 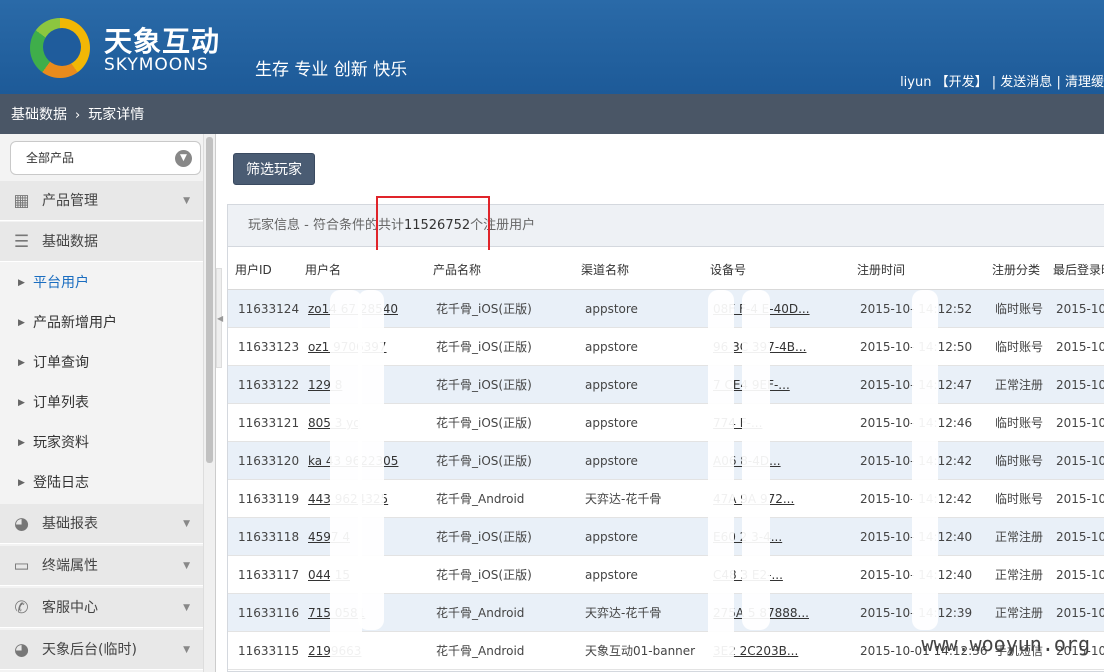 I want to click on cell-user-id: 11633116, so click(x=269, y=613).